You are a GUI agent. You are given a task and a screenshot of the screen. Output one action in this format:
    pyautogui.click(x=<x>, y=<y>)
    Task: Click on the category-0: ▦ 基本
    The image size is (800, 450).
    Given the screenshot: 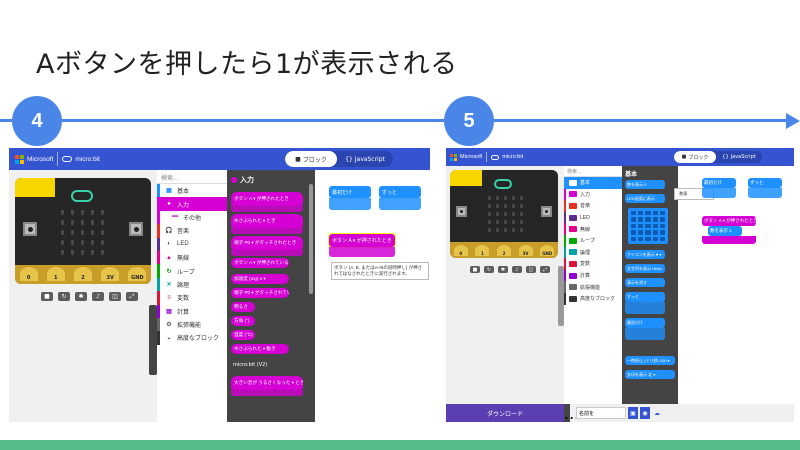 What is the action you would take?
    pyautogui.click(x=192, y=191)
    